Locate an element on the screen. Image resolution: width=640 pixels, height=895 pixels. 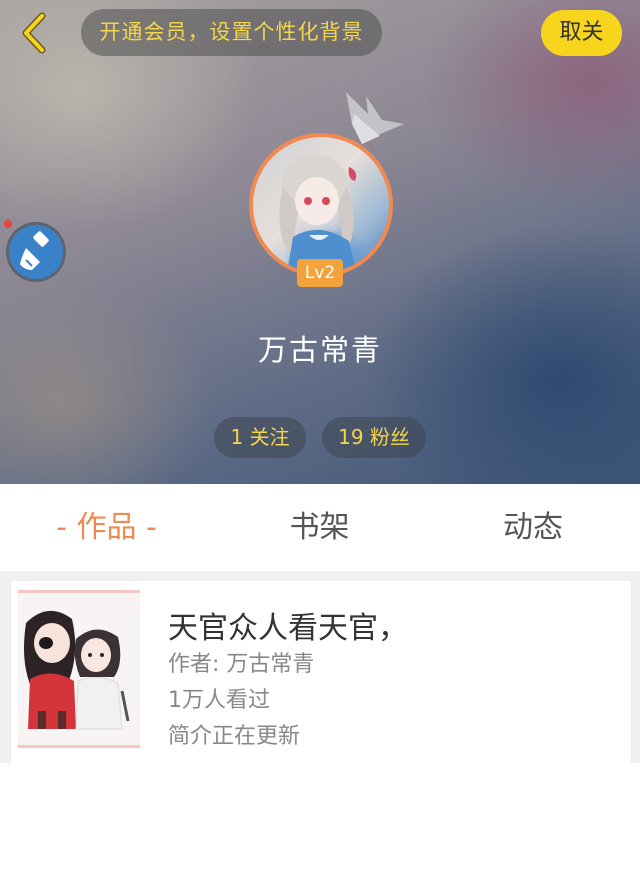
theme-skin-button is located at coordinates (36, 252).